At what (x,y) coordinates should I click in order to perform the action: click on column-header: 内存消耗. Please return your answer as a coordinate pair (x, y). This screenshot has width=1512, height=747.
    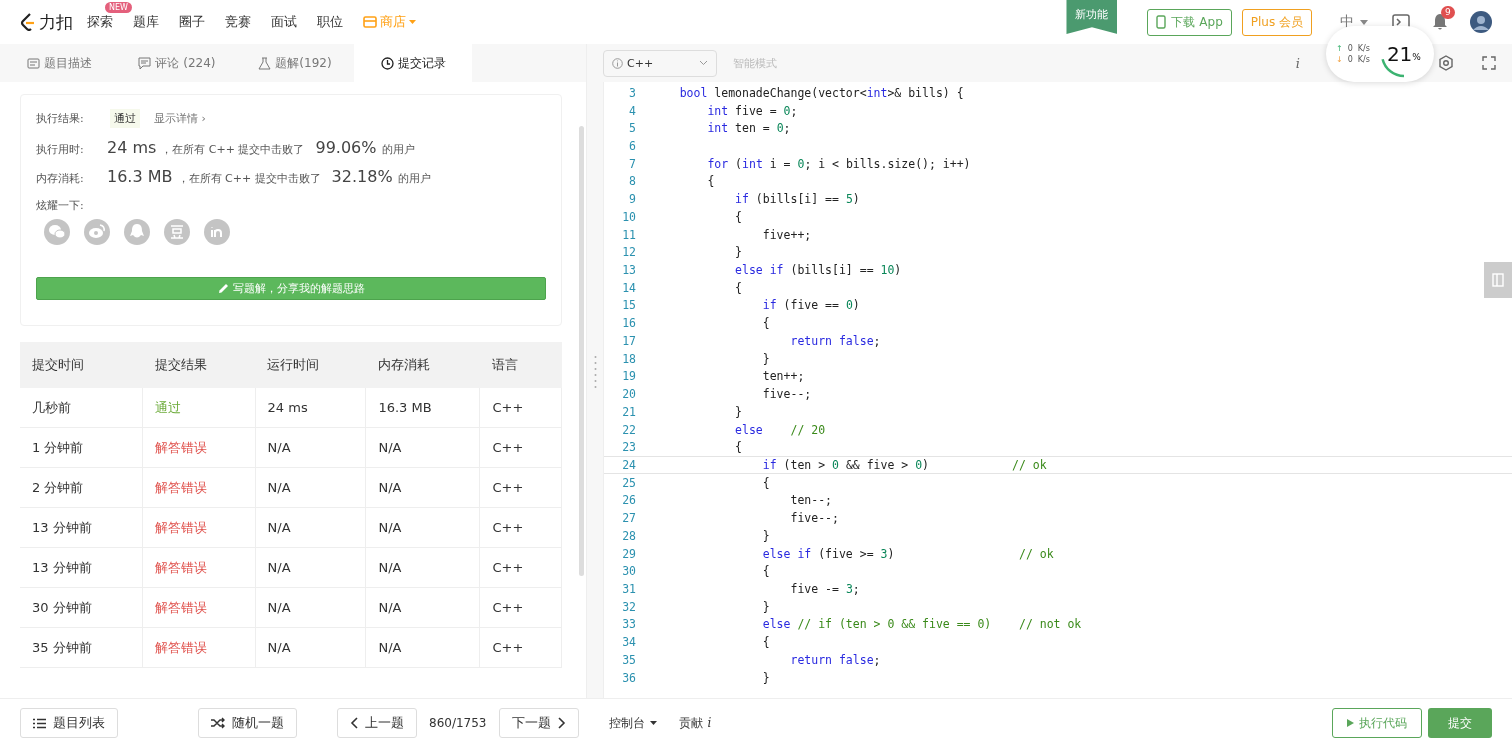
    Looking at the image, I should click on (422, 365).